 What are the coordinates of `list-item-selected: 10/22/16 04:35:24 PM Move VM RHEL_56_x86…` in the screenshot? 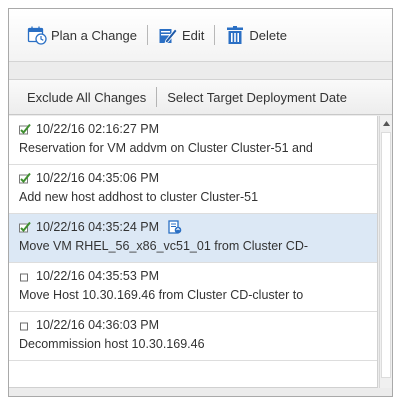 It's located at (193, 238).